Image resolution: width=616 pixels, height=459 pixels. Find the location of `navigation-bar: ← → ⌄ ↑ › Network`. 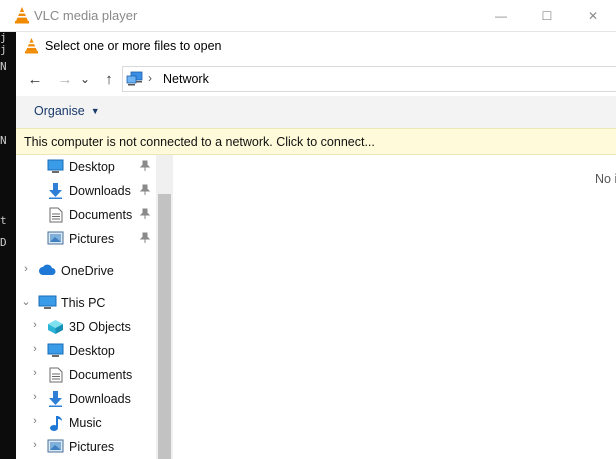

navigation-bar: ← → ⌄ ↑ › Network is located at coordinates (316, 79).